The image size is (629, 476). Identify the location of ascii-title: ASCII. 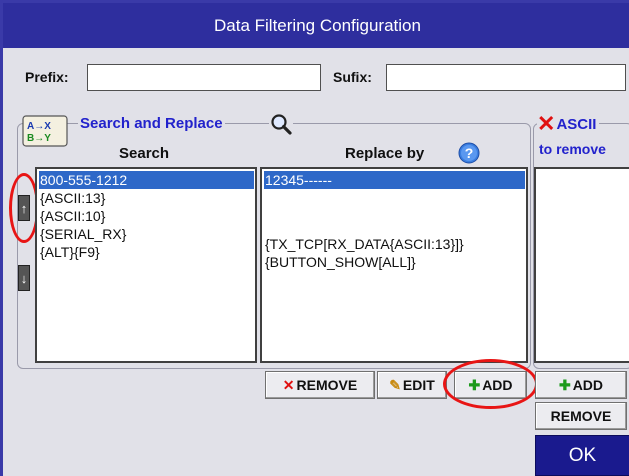
(576, 124).